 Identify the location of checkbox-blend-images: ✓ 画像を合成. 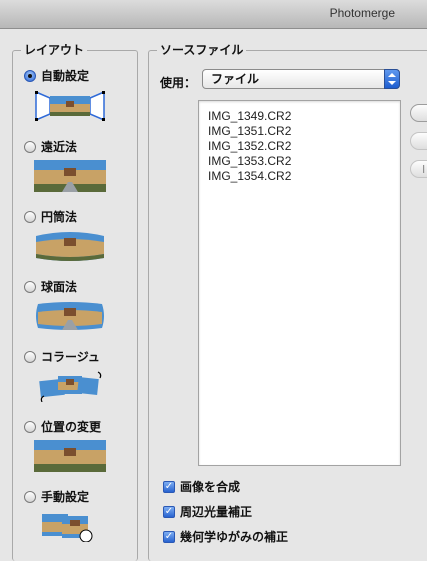
(201, 486).